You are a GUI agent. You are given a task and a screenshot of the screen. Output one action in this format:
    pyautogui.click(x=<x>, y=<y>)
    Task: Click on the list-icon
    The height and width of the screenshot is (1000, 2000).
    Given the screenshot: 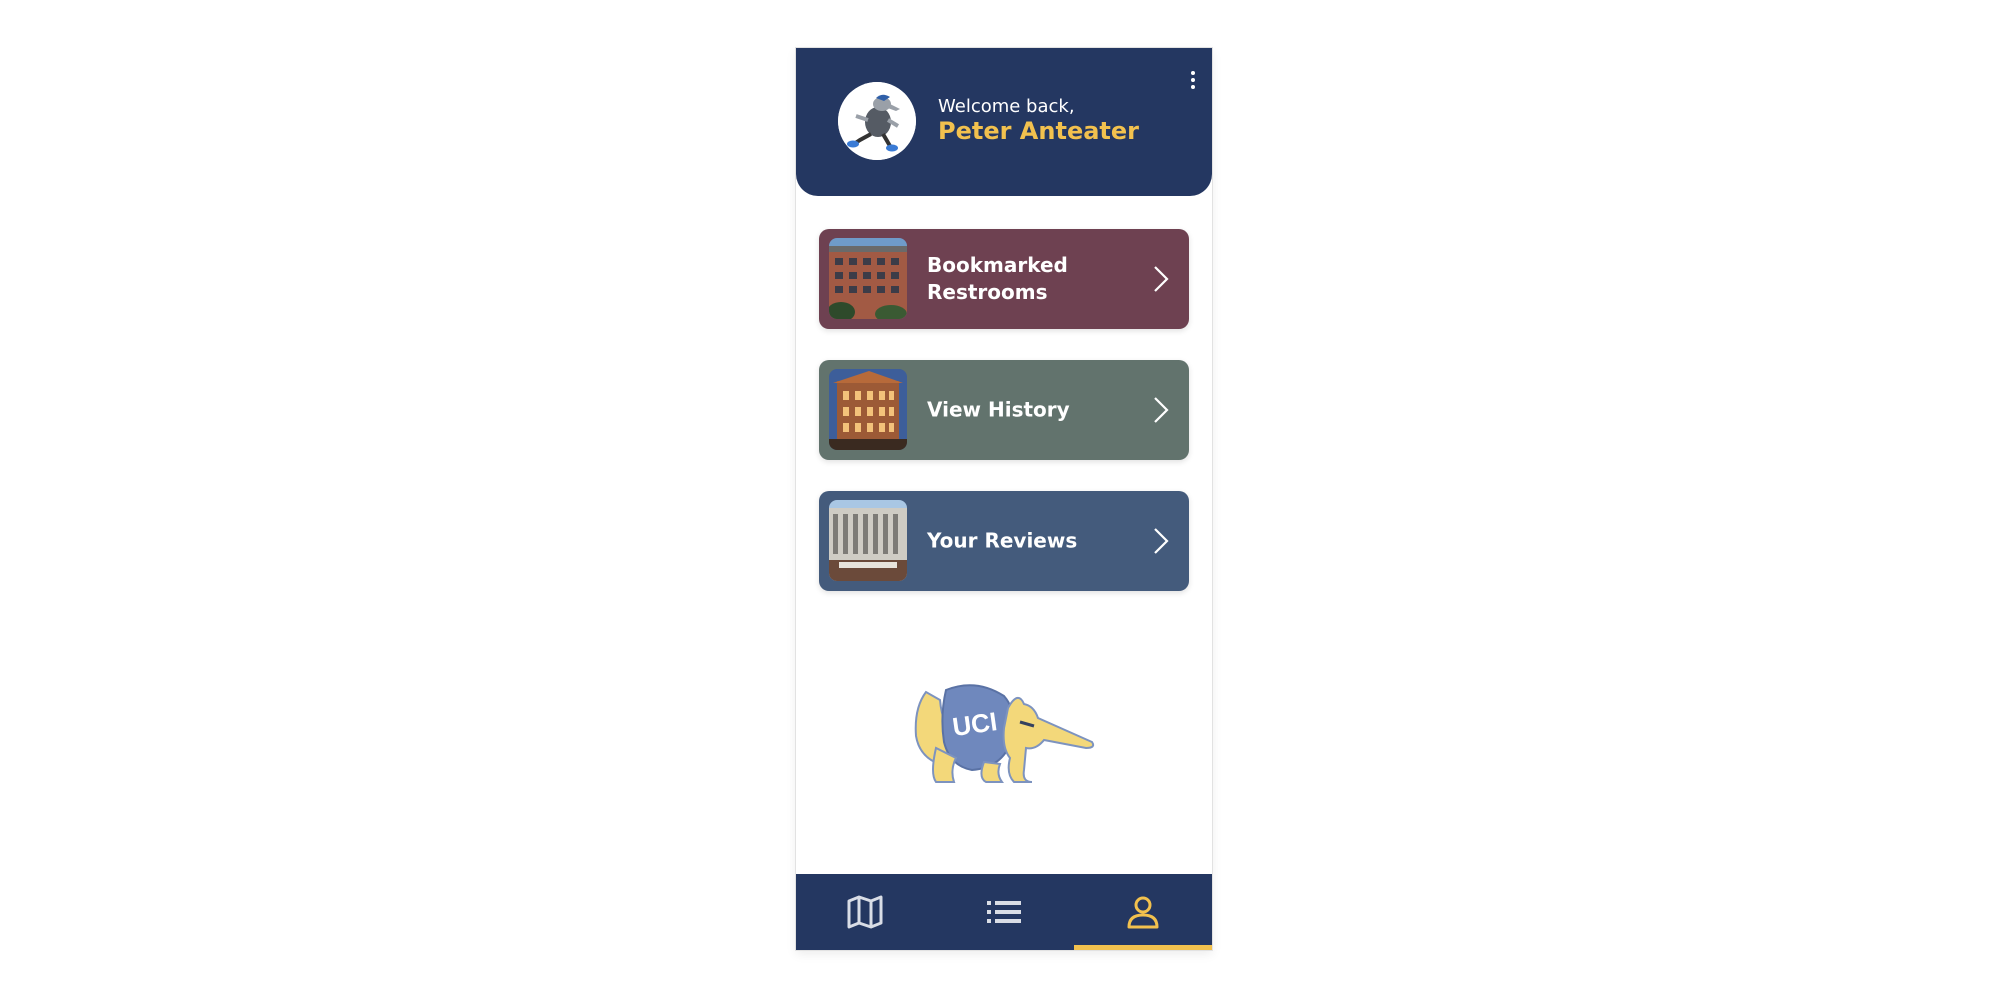 What is the action you would take?
    pyautogui.click(x=1004, y=912)
    